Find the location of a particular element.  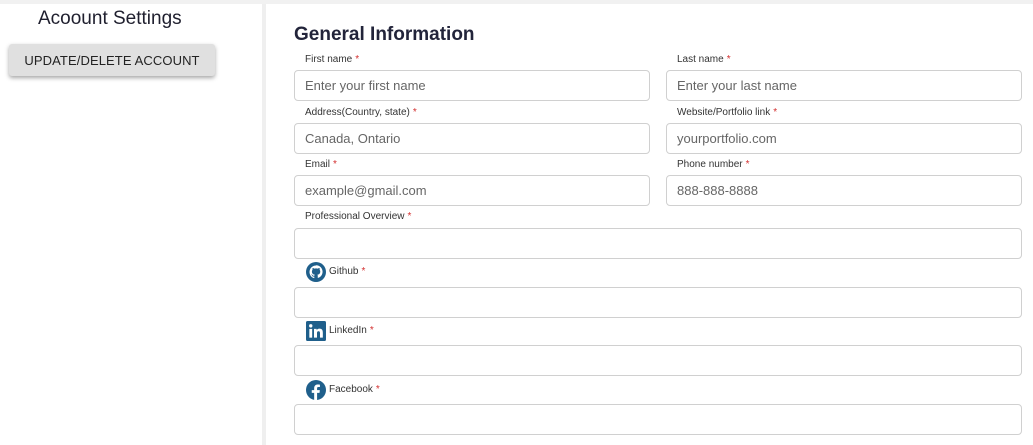

facebook-input is located at coordinates (658, 419).